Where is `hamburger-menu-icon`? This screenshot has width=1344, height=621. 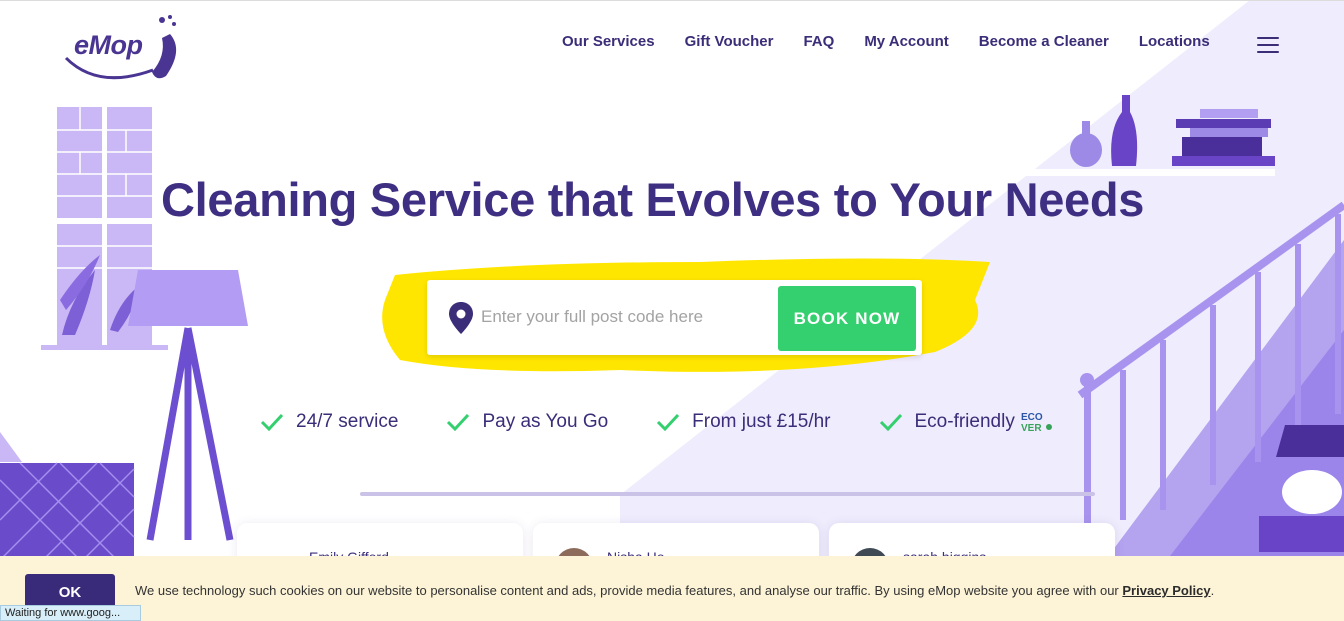
hamburger-menu-icon is located at coordinates (1268, 45).